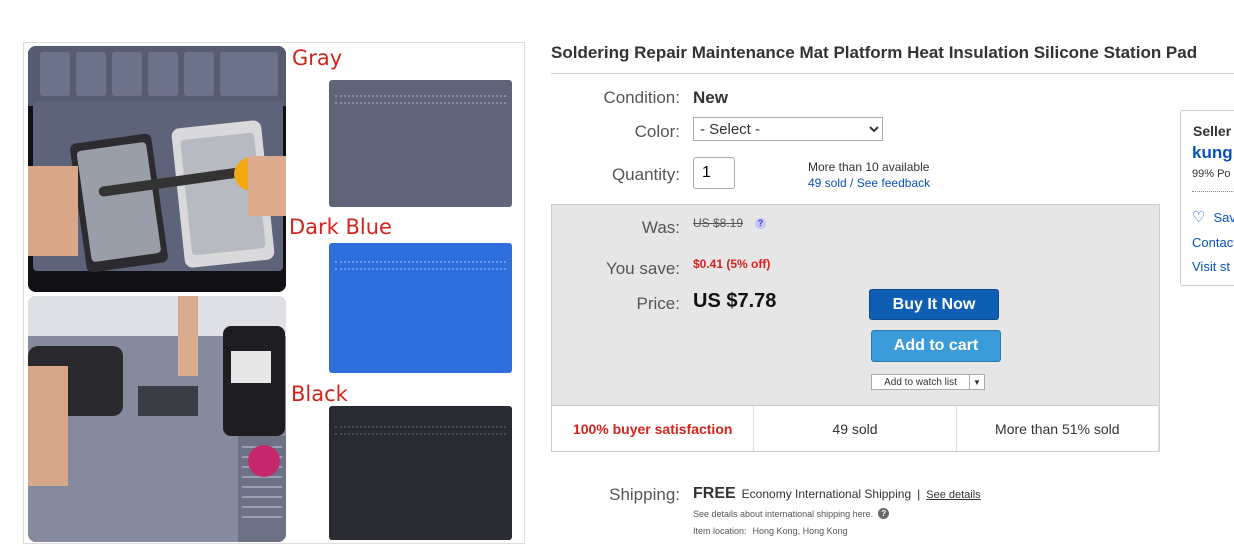 The image size is (1234, 544). I want to click on sold-count: 49 sold, so click(855, 428).